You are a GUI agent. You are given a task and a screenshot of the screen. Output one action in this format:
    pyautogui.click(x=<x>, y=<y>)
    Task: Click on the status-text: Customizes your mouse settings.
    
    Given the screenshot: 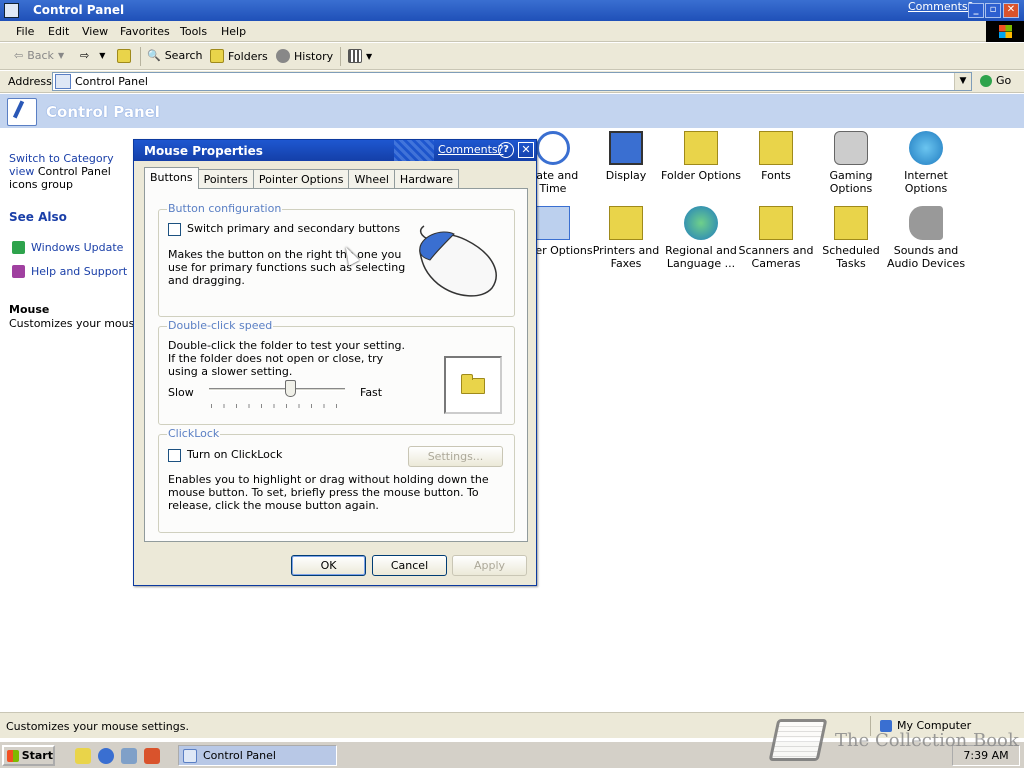 What is the action you would take?
    pyautogui.click(x=97, y=726)
    